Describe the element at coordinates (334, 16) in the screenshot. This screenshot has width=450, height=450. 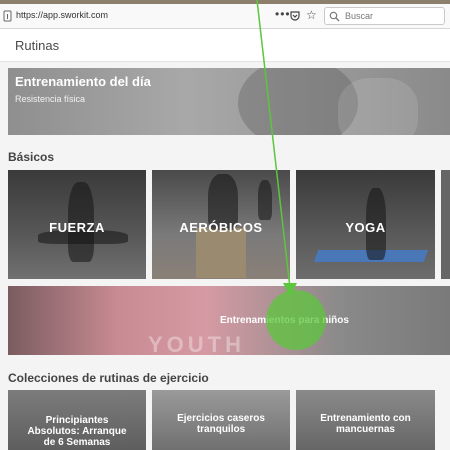
I see `search-icon` at that location.